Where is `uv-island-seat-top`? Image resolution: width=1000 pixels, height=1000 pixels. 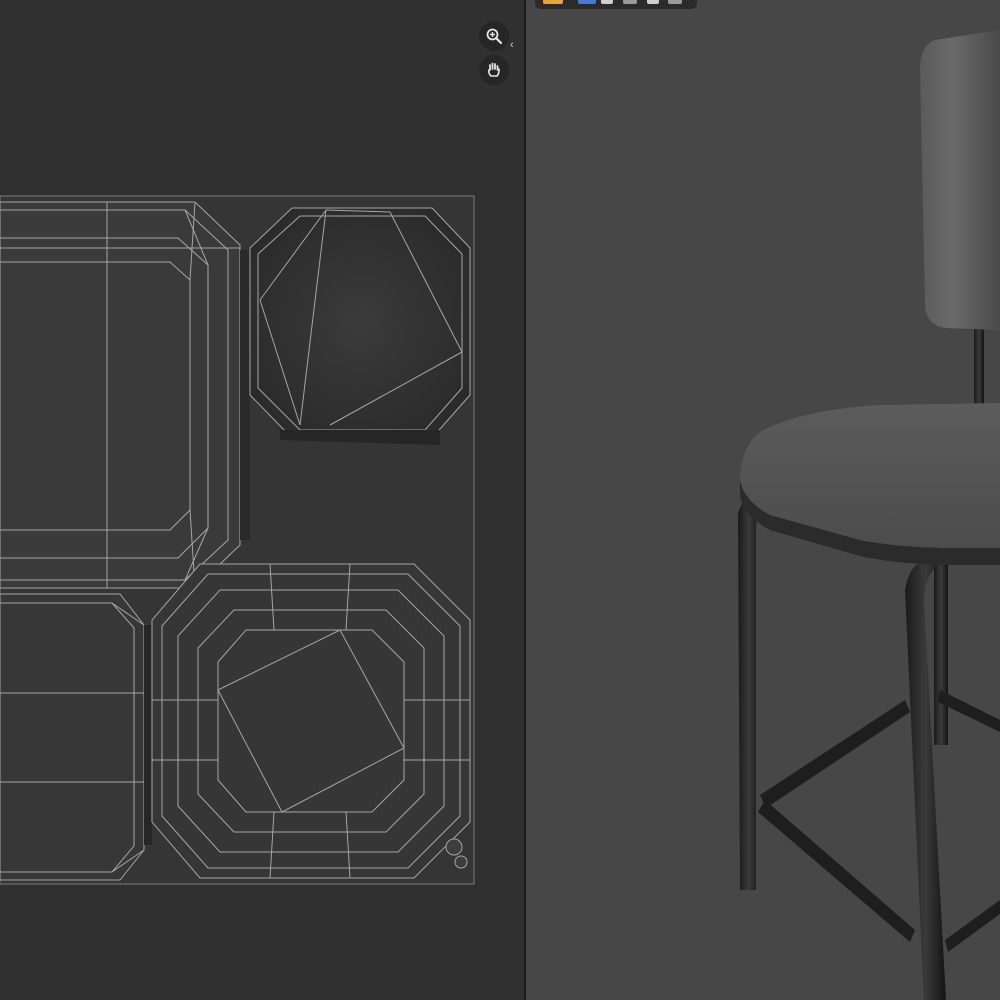
uv-island-seat-top is located at coordinates (360, 326).